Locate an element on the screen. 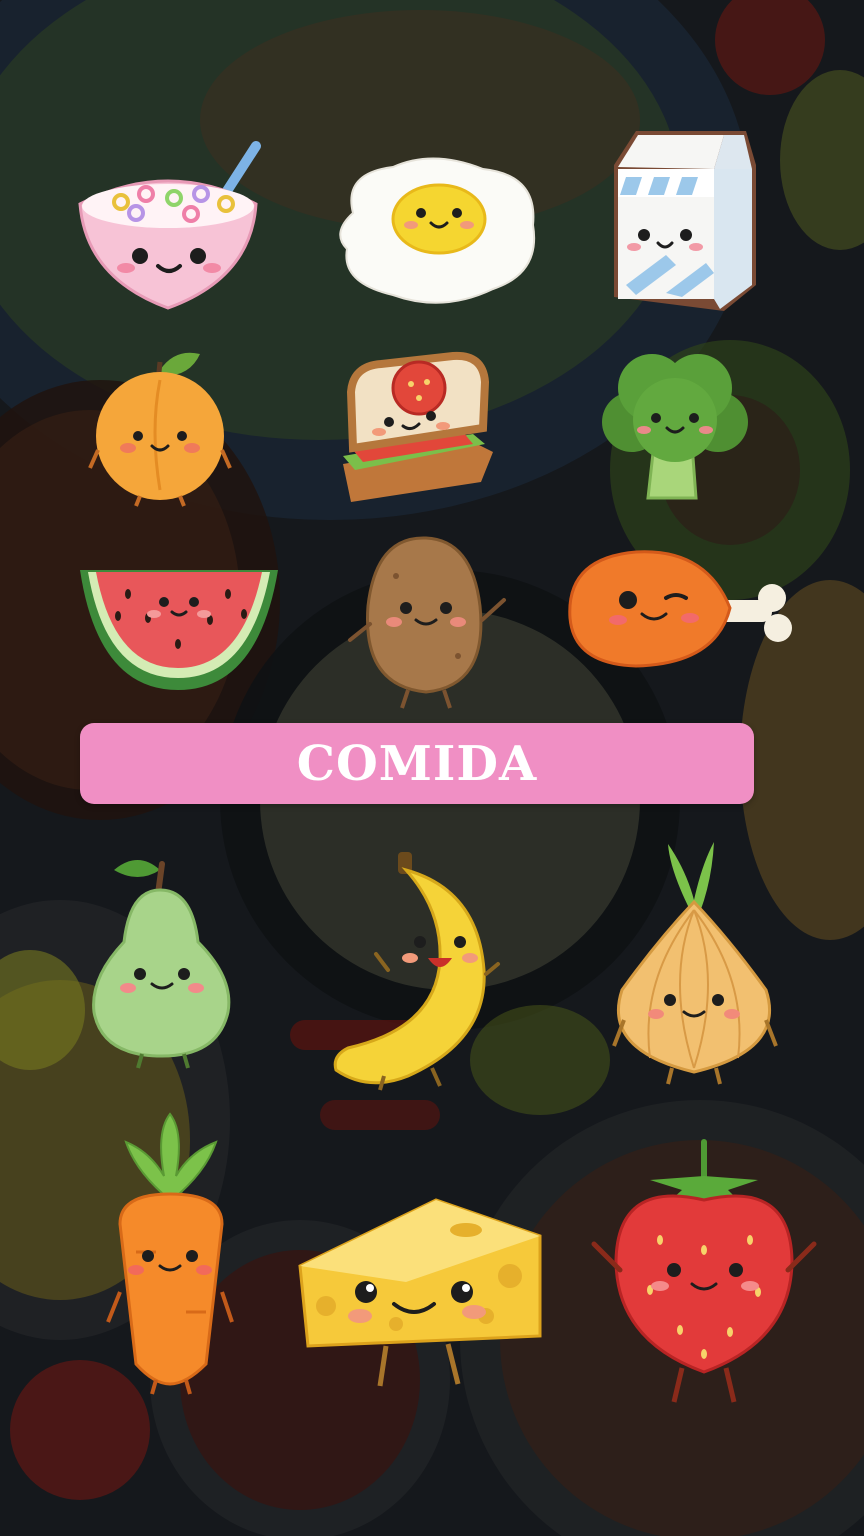 The image size is (864, 1536). fried-egg-icon is located at coordinates (435, 230).